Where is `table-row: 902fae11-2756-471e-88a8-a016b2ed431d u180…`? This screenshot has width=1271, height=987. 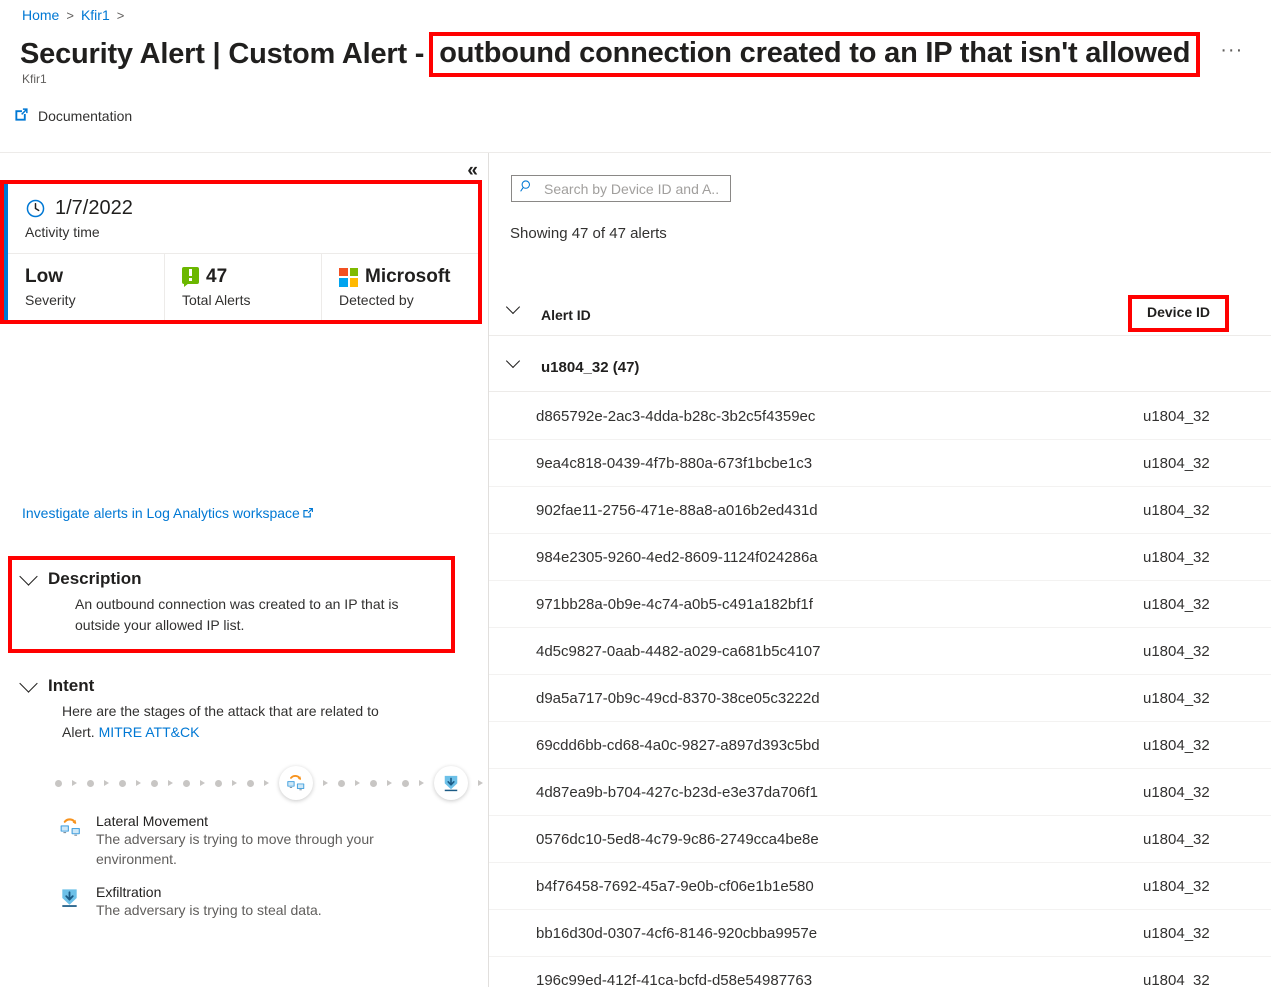
table-row: 902fae11-2756-471e-88a8-a016b2ed431d u180… is located at coordinates (880, 510).